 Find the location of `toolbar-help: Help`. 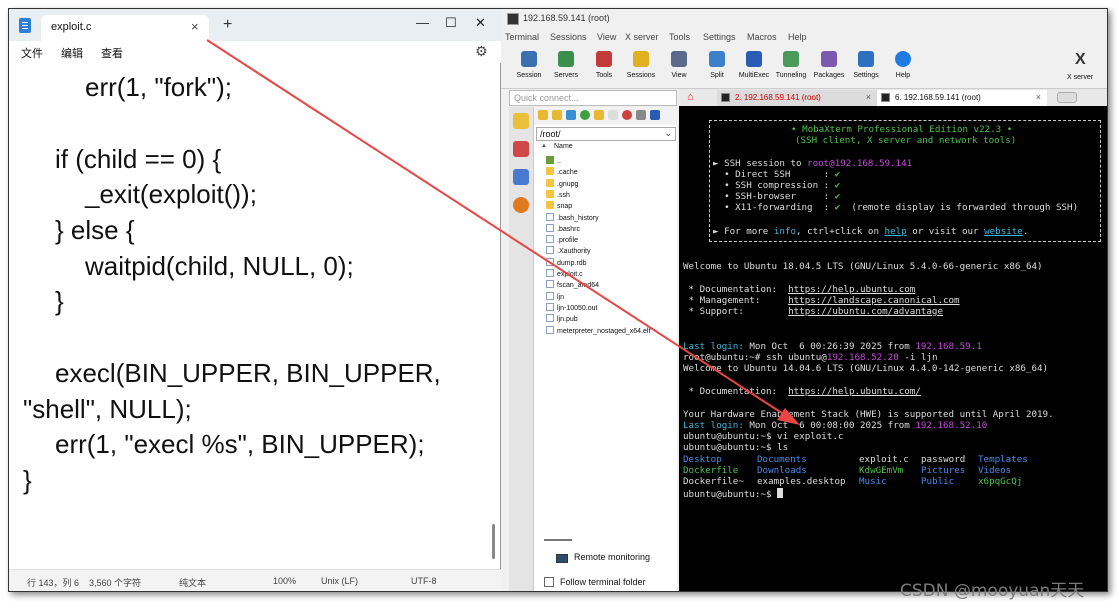

toolbar-help: Help is located at coordinates (903, 67).